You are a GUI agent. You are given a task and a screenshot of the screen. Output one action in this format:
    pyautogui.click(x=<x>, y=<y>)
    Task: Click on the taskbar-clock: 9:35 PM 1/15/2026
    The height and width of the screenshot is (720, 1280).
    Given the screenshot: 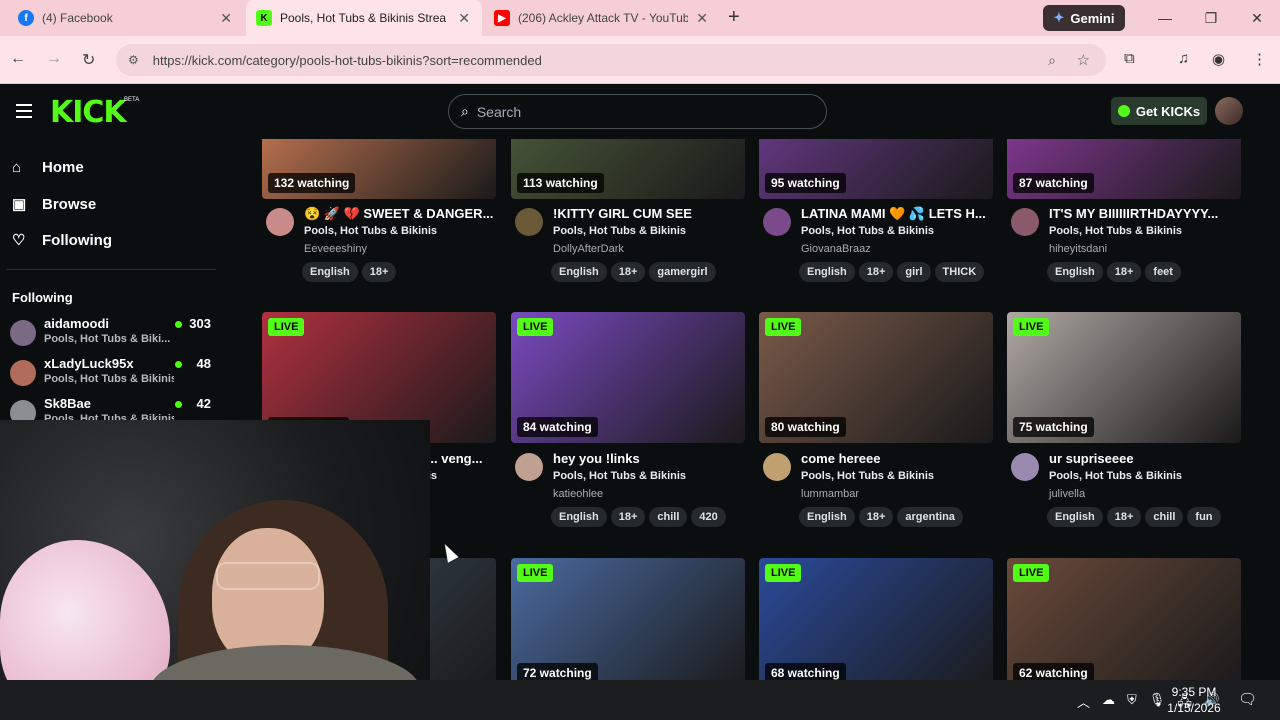 What is the action you would take?
    pyautogui.click(x=1194, y=700)
    